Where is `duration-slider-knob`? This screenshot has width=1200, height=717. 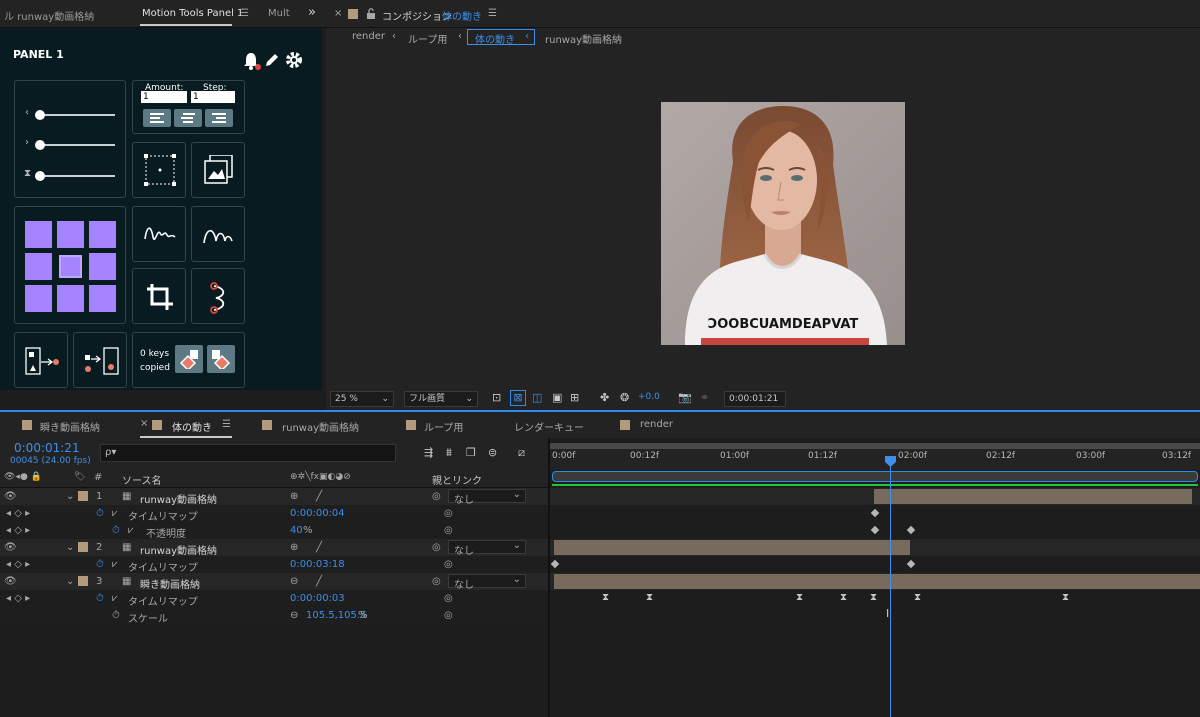 duration-slider-knob is located at coordinates (40, 176).